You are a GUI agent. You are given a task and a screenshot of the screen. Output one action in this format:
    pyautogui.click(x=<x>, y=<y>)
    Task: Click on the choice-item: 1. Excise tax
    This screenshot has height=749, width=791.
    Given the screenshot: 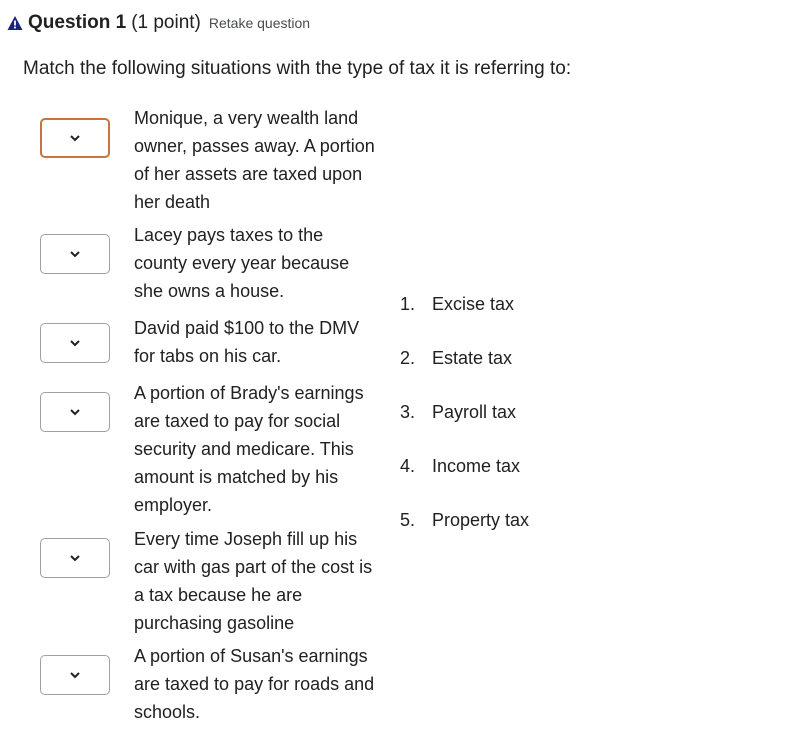 What is the action you would take?
    pyautogui.click(x=457, y=304)
    